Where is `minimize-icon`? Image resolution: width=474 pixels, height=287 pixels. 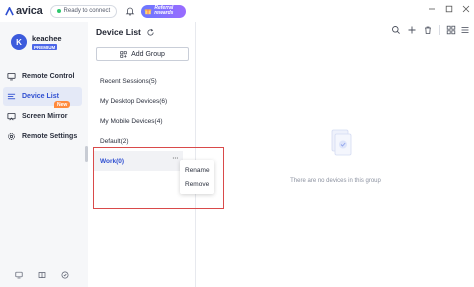
minimize-icon is located at coordinates (432, 9).